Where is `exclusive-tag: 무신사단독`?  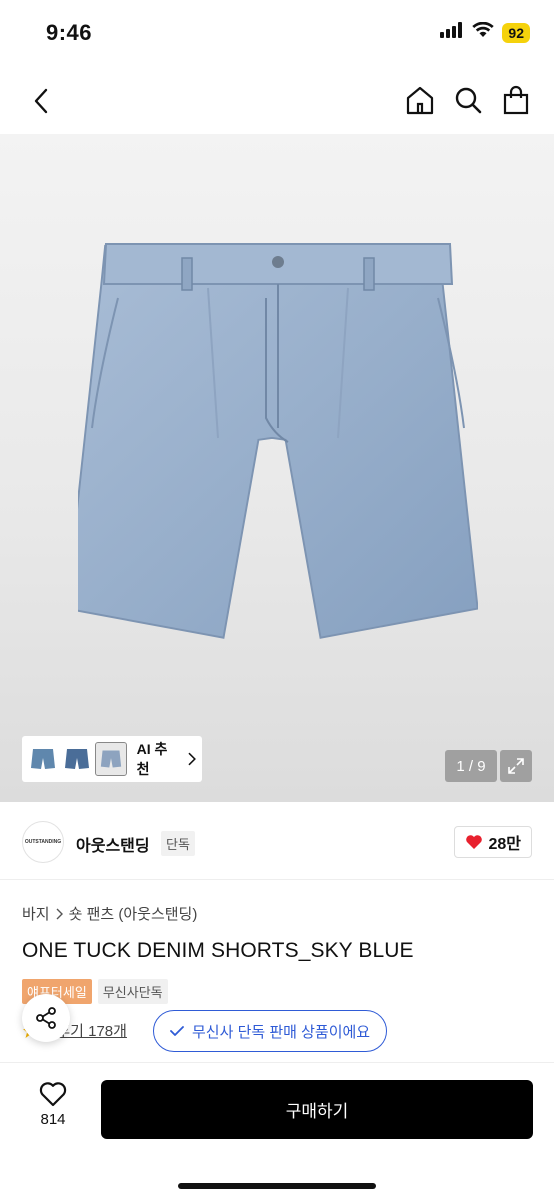 exclusive-tag: 무신사단독 is located at coordinates (132, 991).